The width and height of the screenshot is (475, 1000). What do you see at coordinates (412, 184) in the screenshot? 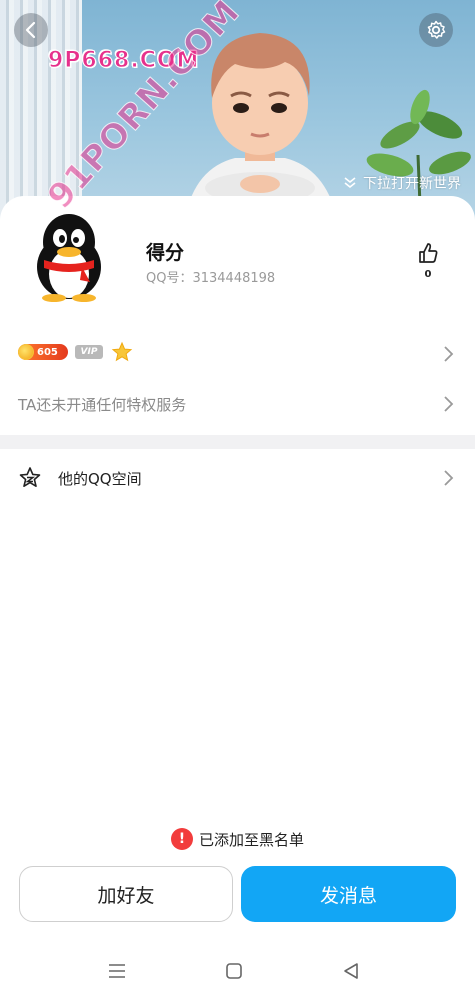
I see `pull-hint-text: 下拉打开新世界` at bounding box center [412, 184].